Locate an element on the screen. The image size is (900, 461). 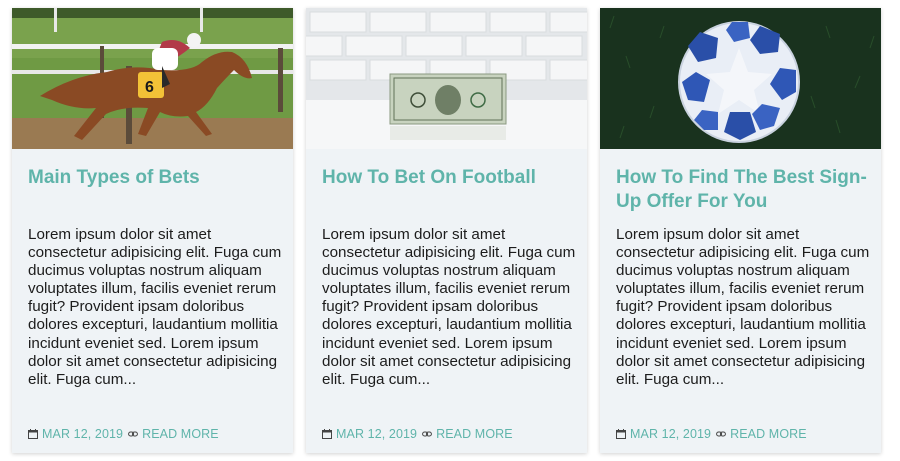
football-image is located at coordinates (740, 78).